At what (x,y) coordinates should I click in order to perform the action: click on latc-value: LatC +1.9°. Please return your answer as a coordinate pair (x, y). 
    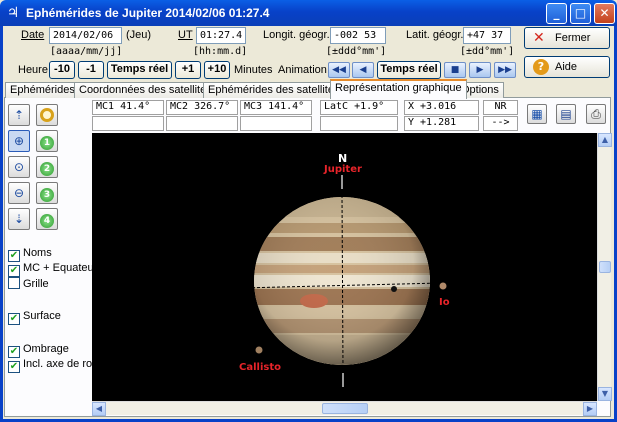
    Looking at the image, I should click on (359, 107).